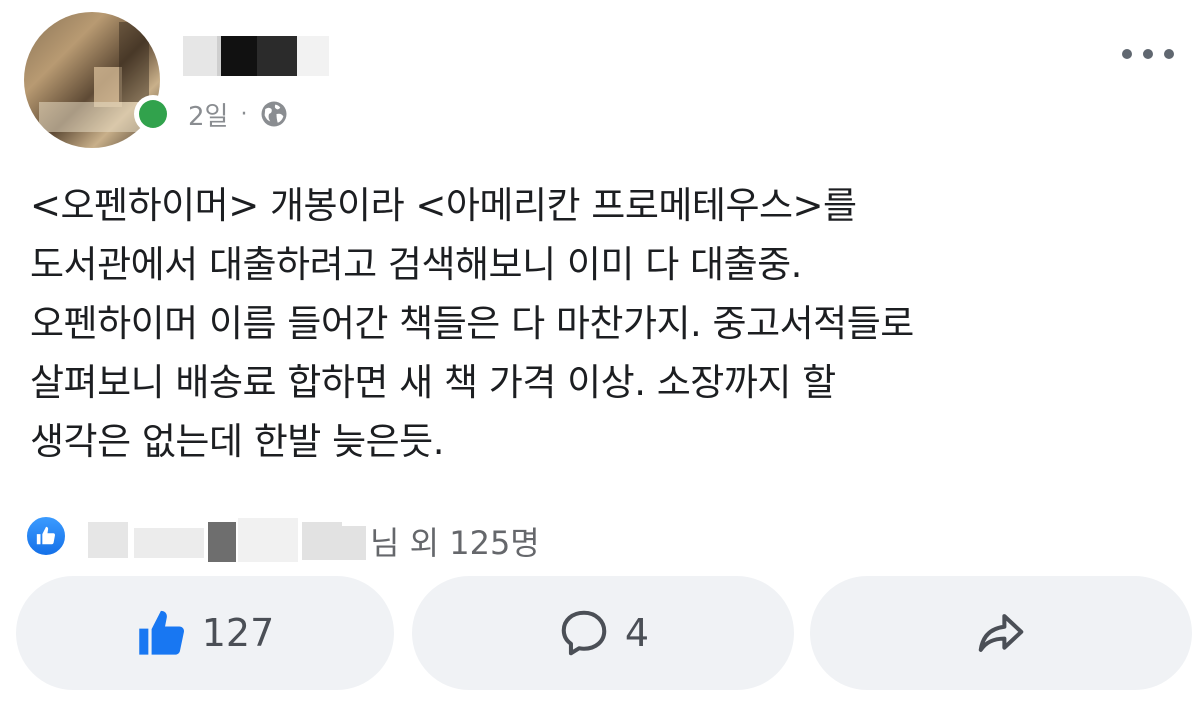  What do you see at coordinates (443, 205) in the screenshot?
I see `post-text-line: <오펜하이머> 개봉이라 <아메리칸 프로메테우스>를` at bounding box center [443, 205].